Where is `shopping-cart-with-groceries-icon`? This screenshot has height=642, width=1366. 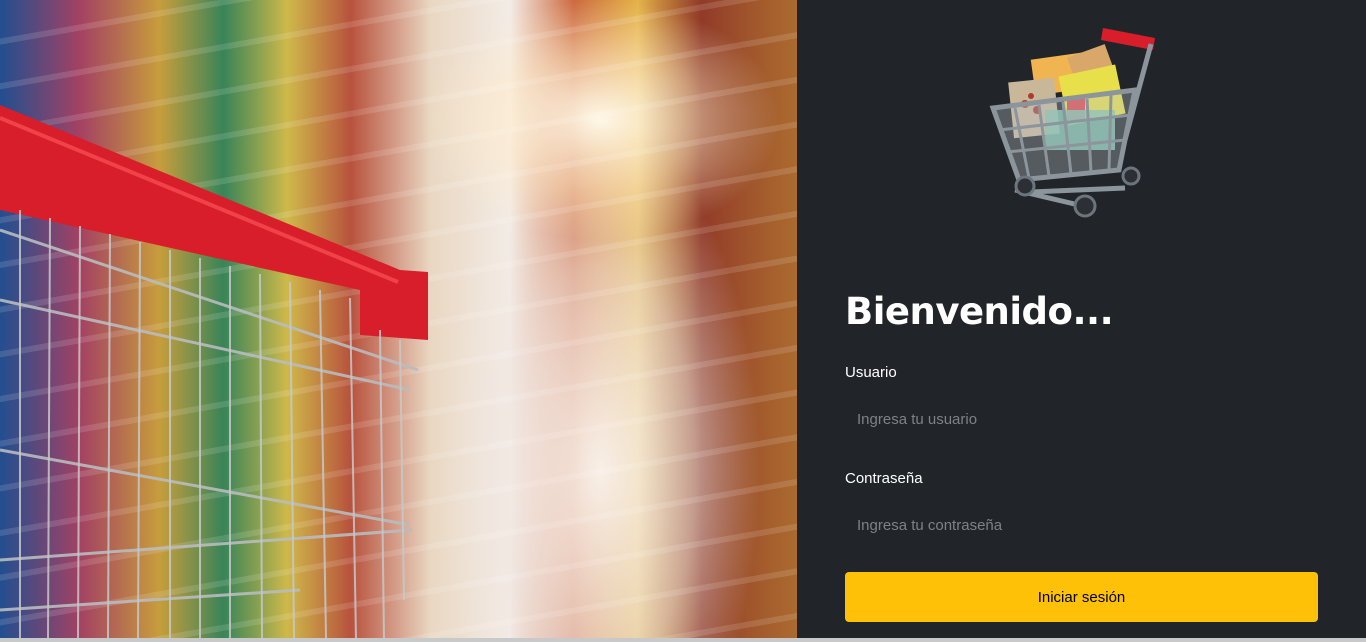
shopping-cart-with-groceries-icon is located at coordinates (1072, 123).